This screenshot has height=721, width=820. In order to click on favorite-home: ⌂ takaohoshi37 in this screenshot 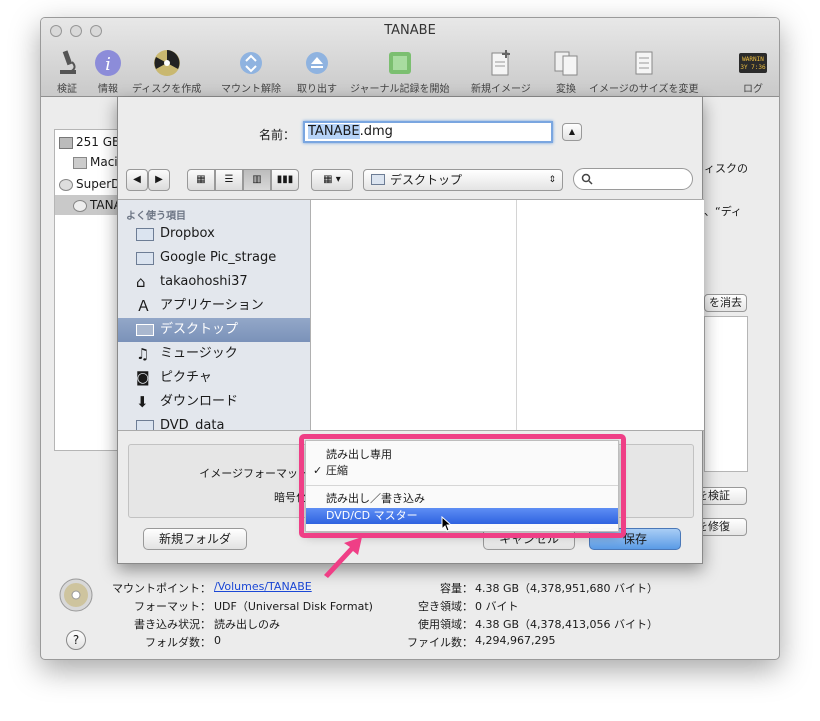, I will do `click(214, 282)`.